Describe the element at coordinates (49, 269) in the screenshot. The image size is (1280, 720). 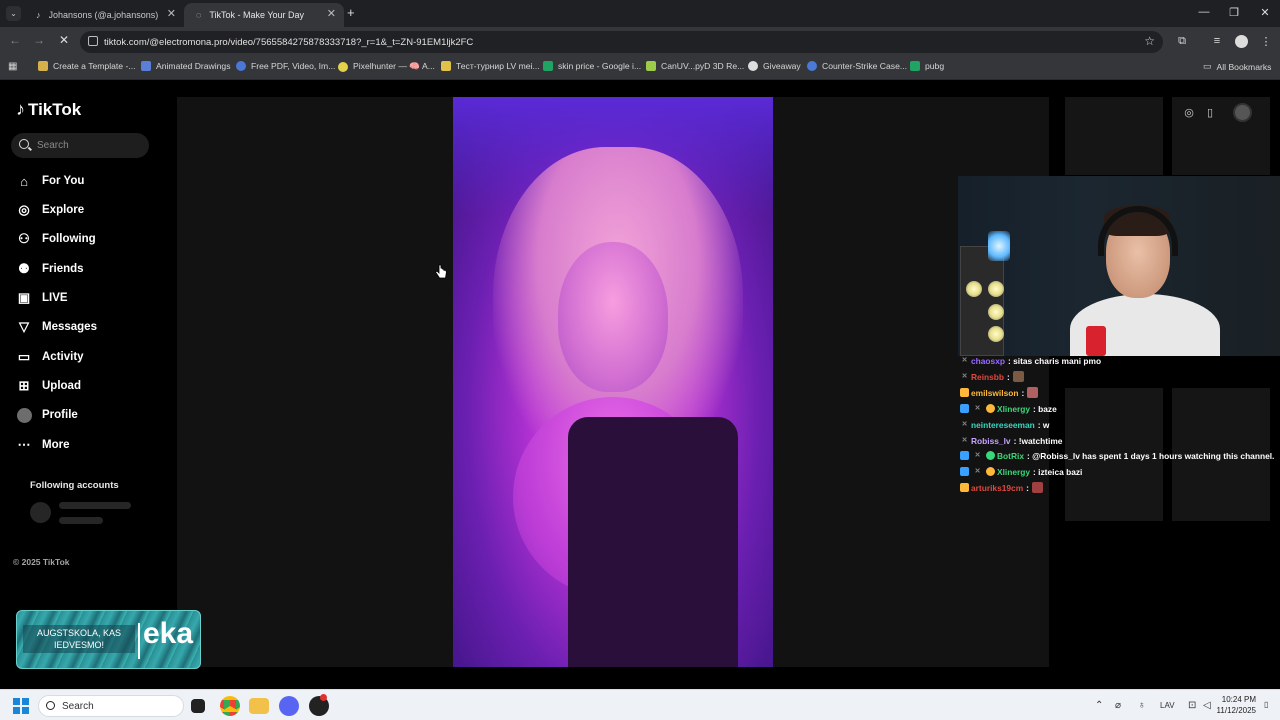
I see `nav-friends: ⚉ Friends` at that location.